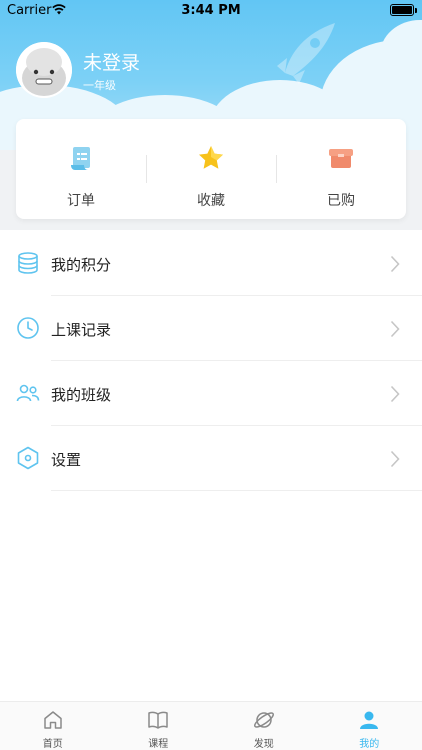 The image size is (422, 750). I want to click on menu-item-label: 我的班级, so click(81, 395).